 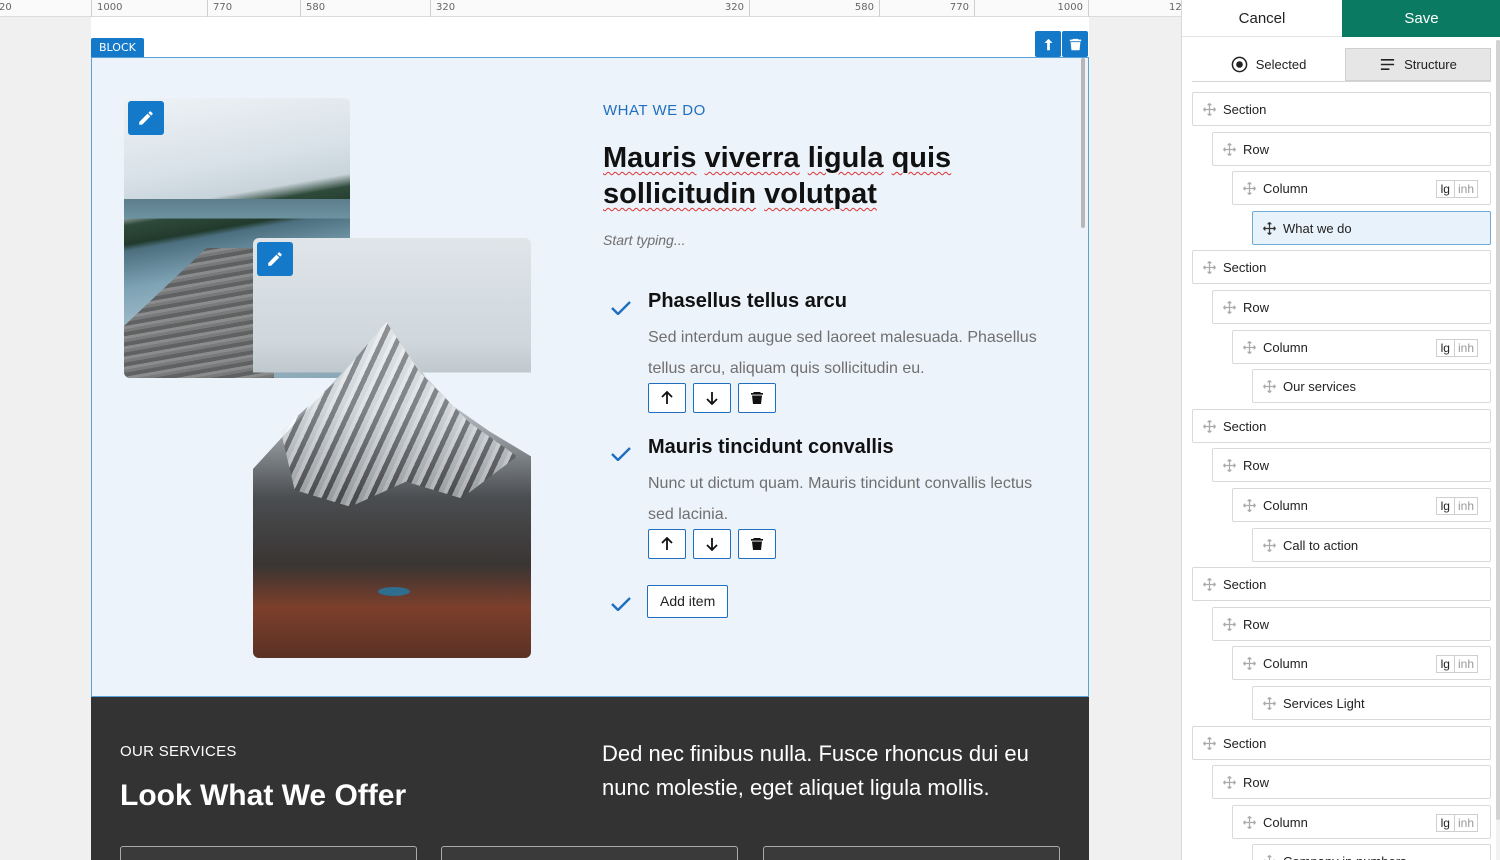 I want to click on tree-node: Call to action, so click(x=1371, y=545).